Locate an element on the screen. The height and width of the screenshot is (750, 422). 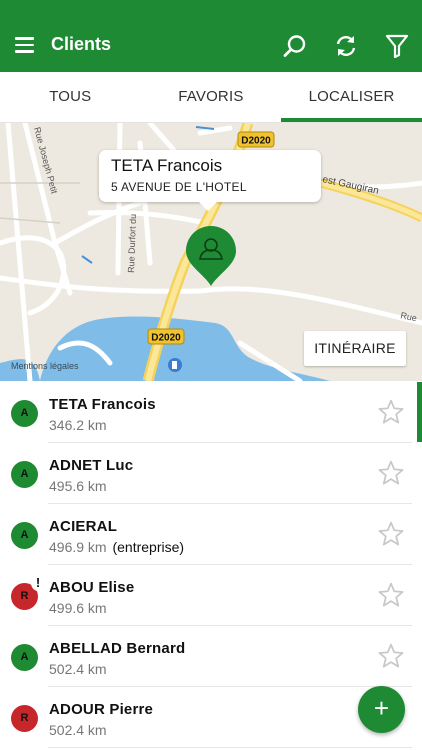
tab-favoris: FAVORIS is located at coordinates (211, 97).